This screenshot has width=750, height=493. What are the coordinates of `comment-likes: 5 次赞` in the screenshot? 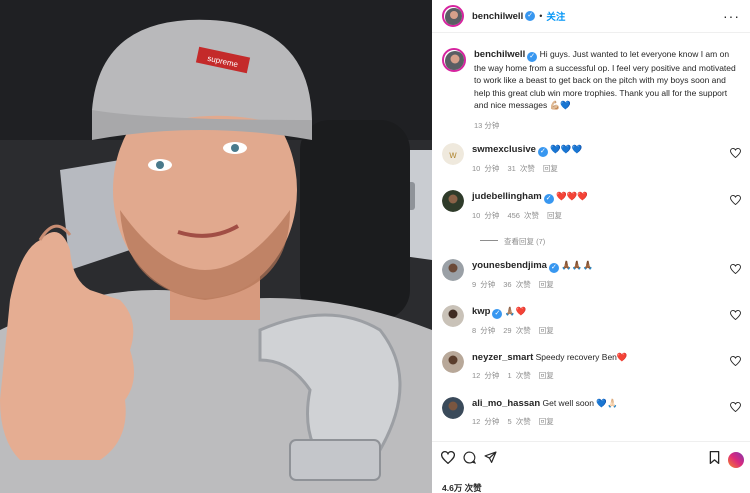 It's located at (518, 421).